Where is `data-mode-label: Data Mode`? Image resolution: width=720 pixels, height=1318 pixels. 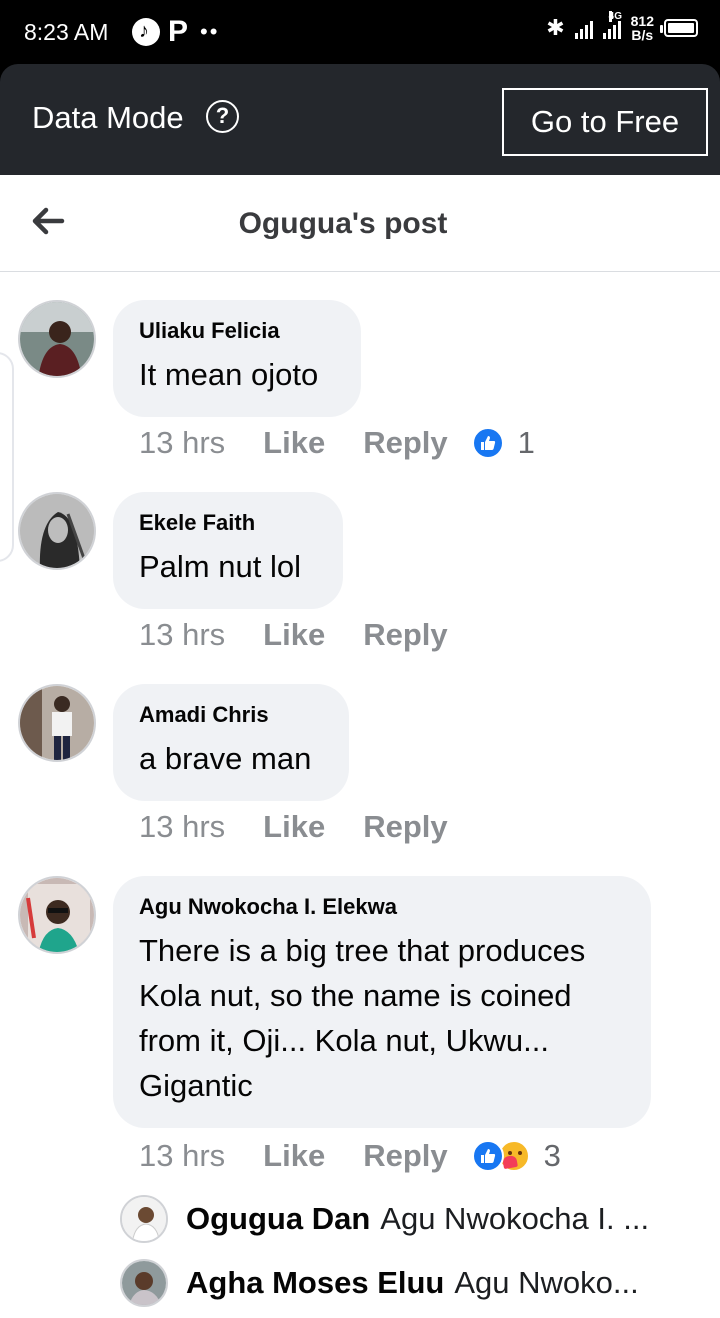
data-mode-label: Data Mode is located at coordinates (108, 117).